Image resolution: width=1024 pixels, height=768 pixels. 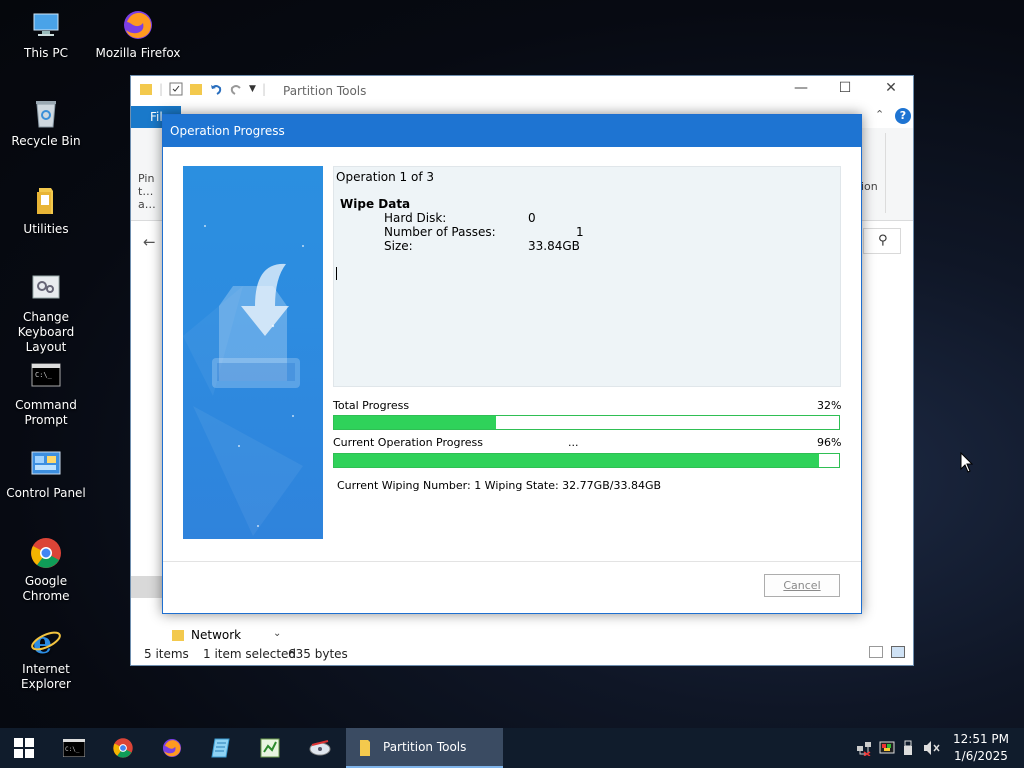 I want to click on detail-value-size: 33.84GB, so click(x=554, y=246).